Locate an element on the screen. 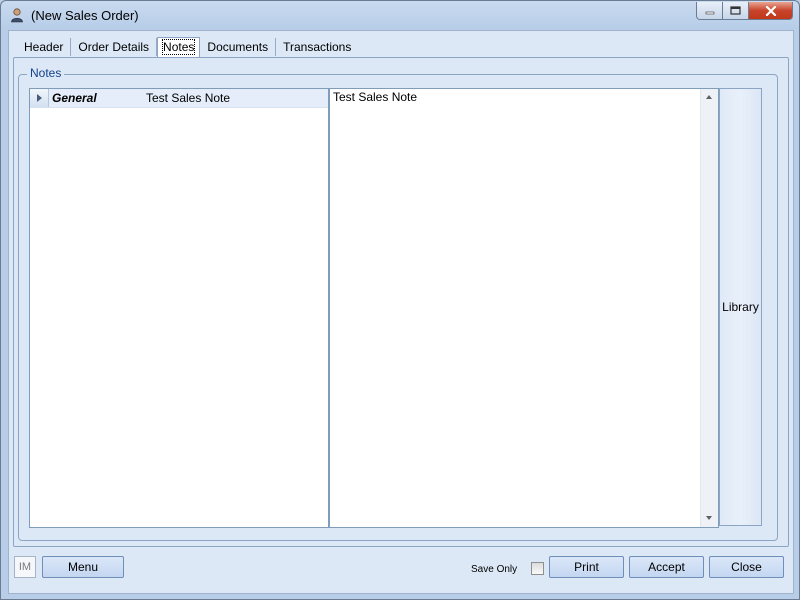 This screenshot has width=800, height=600. library-button: Library is located at coordinates (740, 307).